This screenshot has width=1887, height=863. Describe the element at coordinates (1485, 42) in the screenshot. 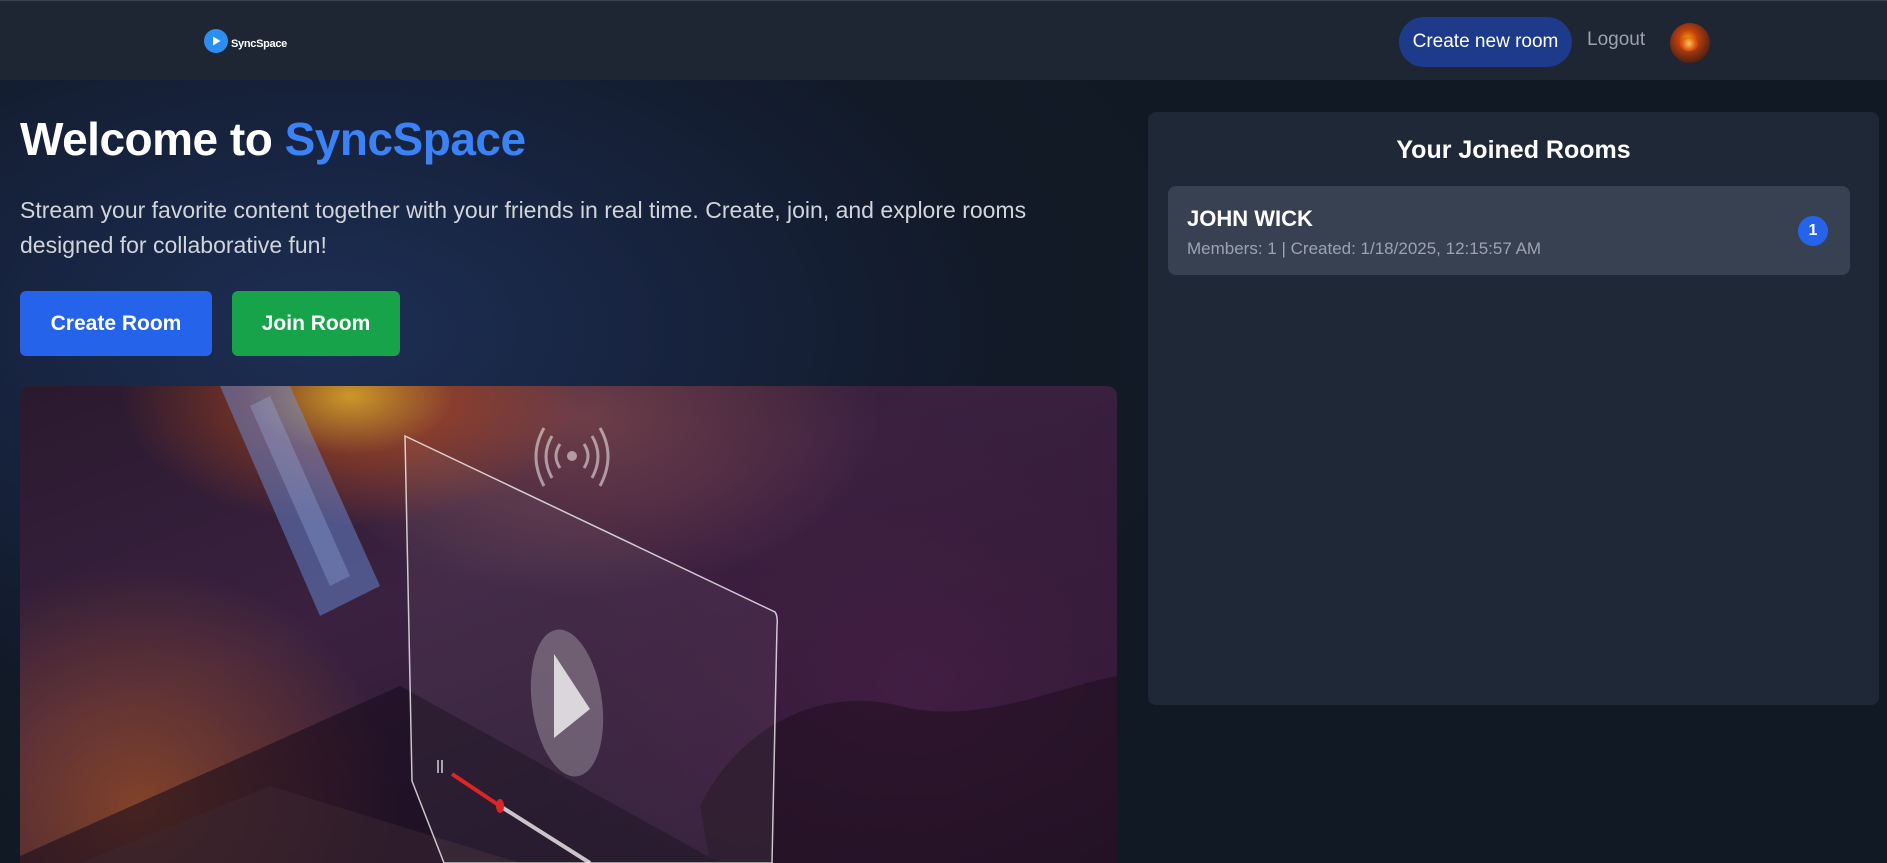

I see `create-new-room-button: Create new room` at that location.